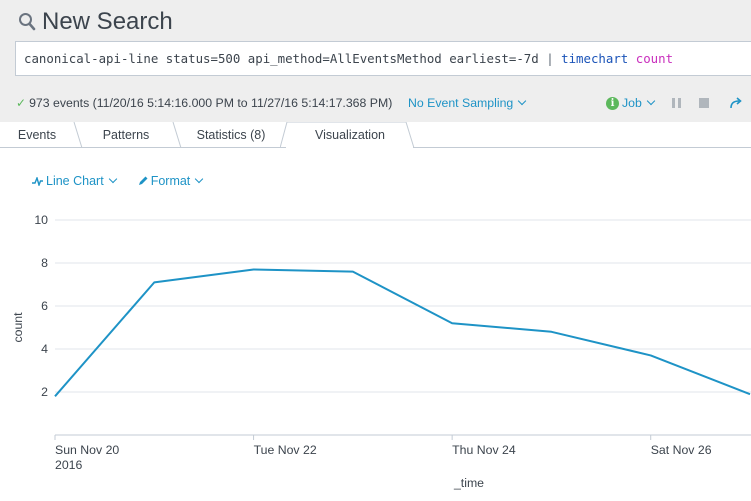 The width and height of the screenshot is (751, 501). What do you see at coordinates (21, 103) in the screenshot?
I see `check-icon: ✓` at bounding box center [21, 103].